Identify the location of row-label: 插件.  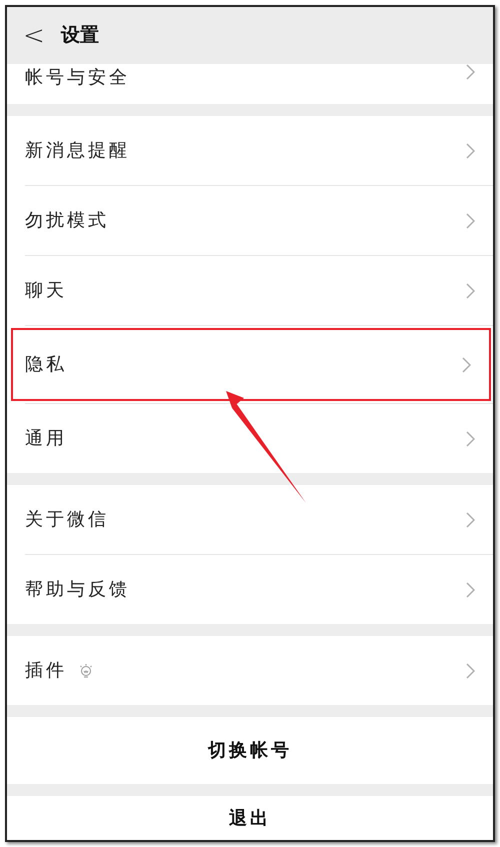
(46, 671).